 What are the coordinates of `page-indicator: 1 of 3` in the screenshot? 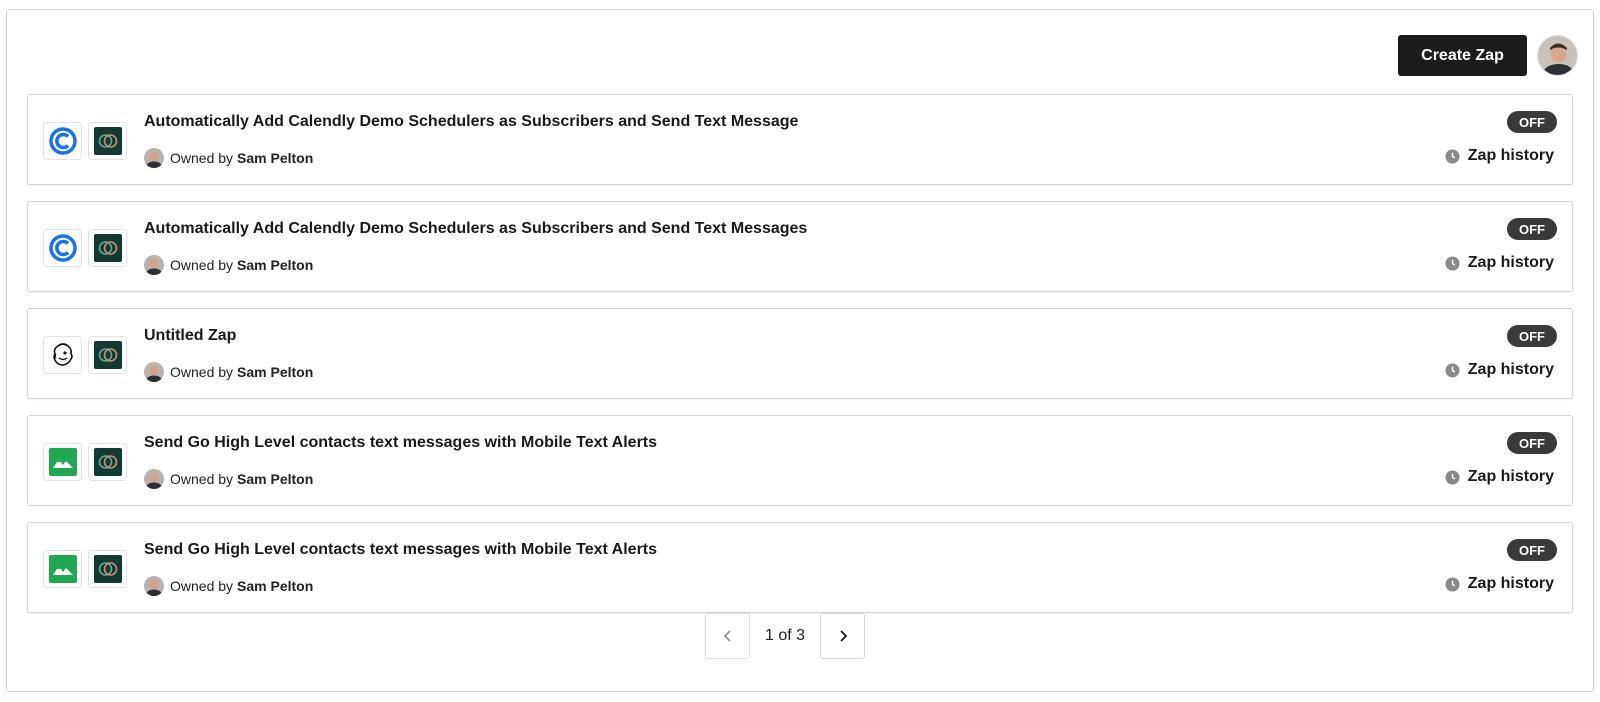 It's located at (785, 635).